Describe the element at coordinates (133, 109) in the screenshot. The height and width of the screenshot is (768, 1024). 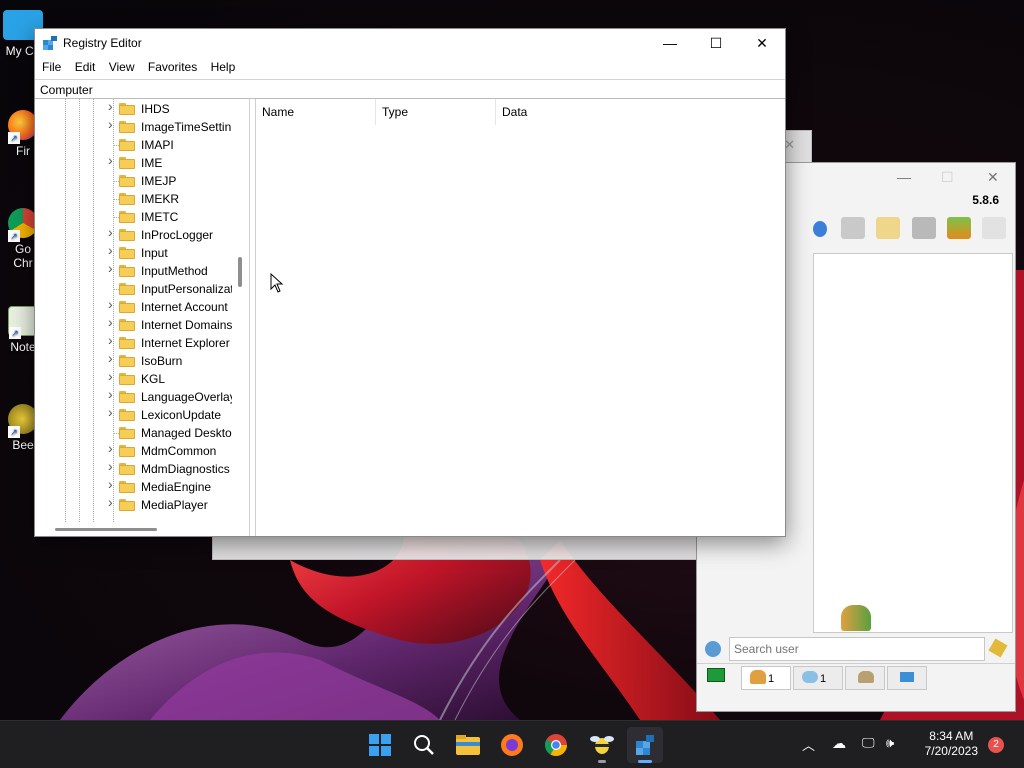
I see `tree-item: › IHDS` at that location.